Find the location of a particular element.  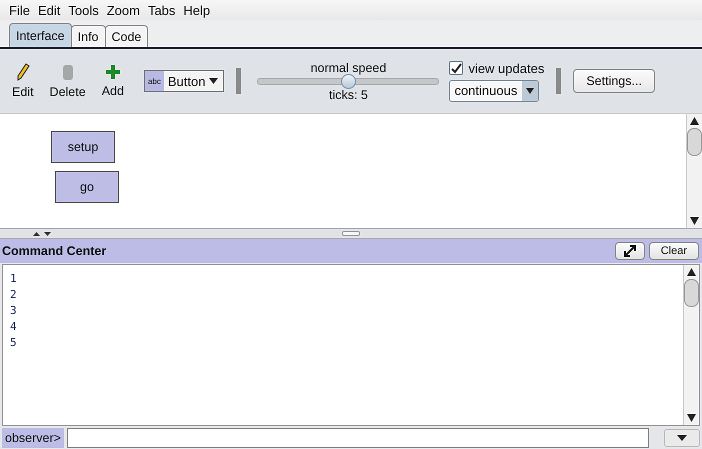

menu-item: Help is located at coordinates (197, 10).